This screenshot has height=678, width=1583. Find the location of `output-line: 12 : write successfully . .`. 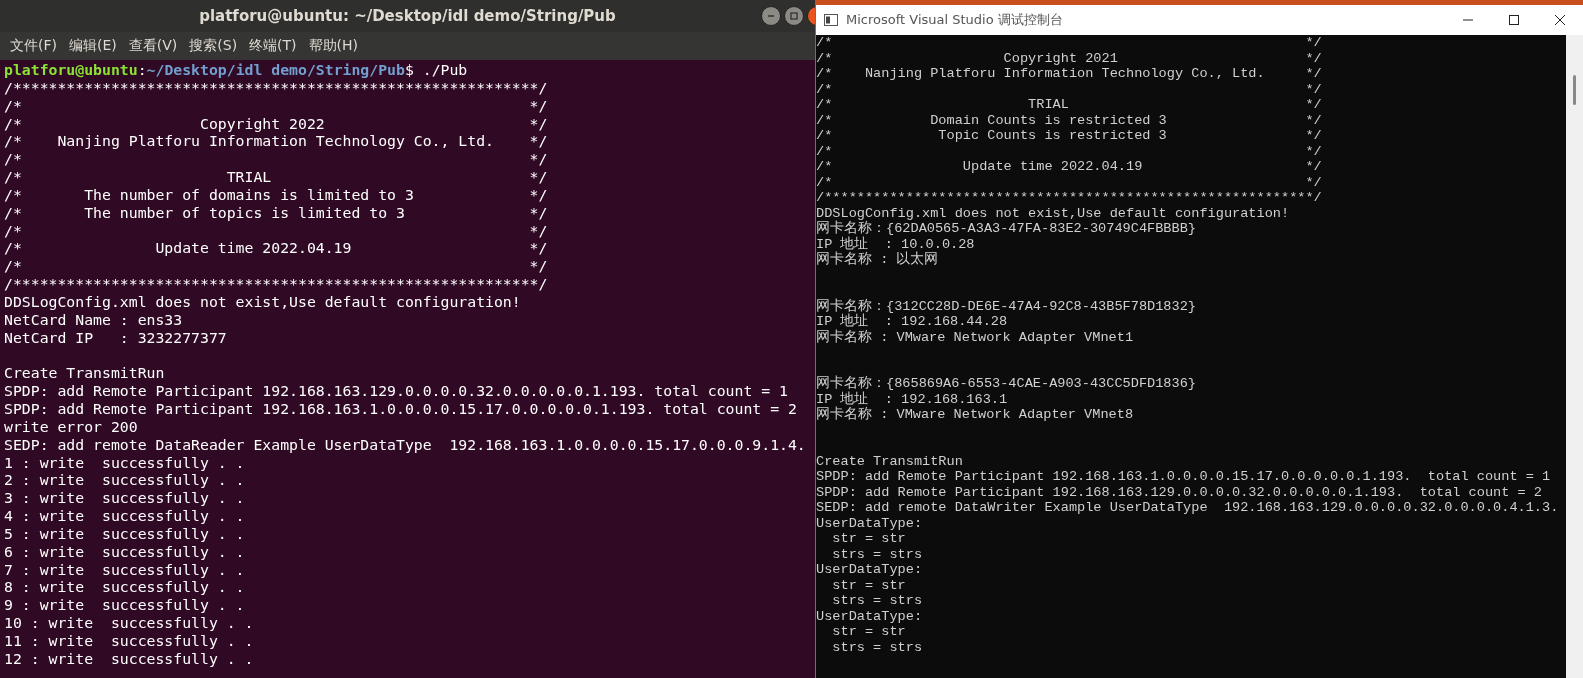

output-line: 12 : write successfully . . is located at coordinates (129, 658).